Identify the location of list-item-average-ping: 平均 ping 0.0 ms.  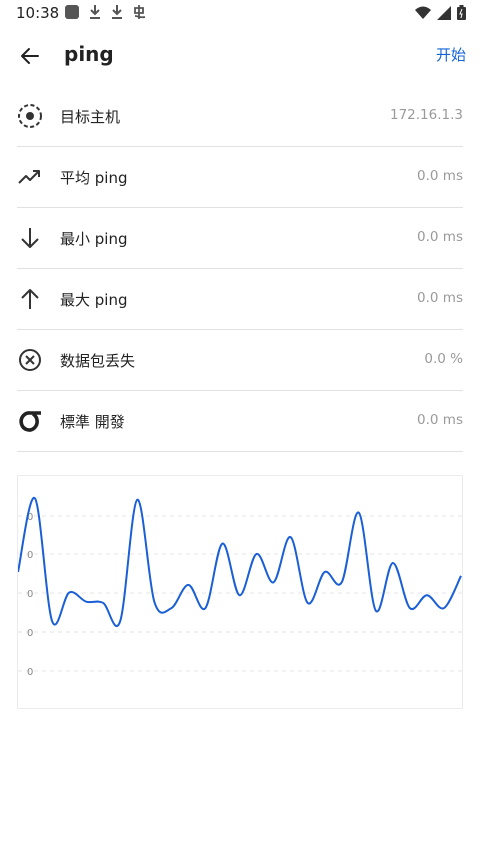
(240, 177).